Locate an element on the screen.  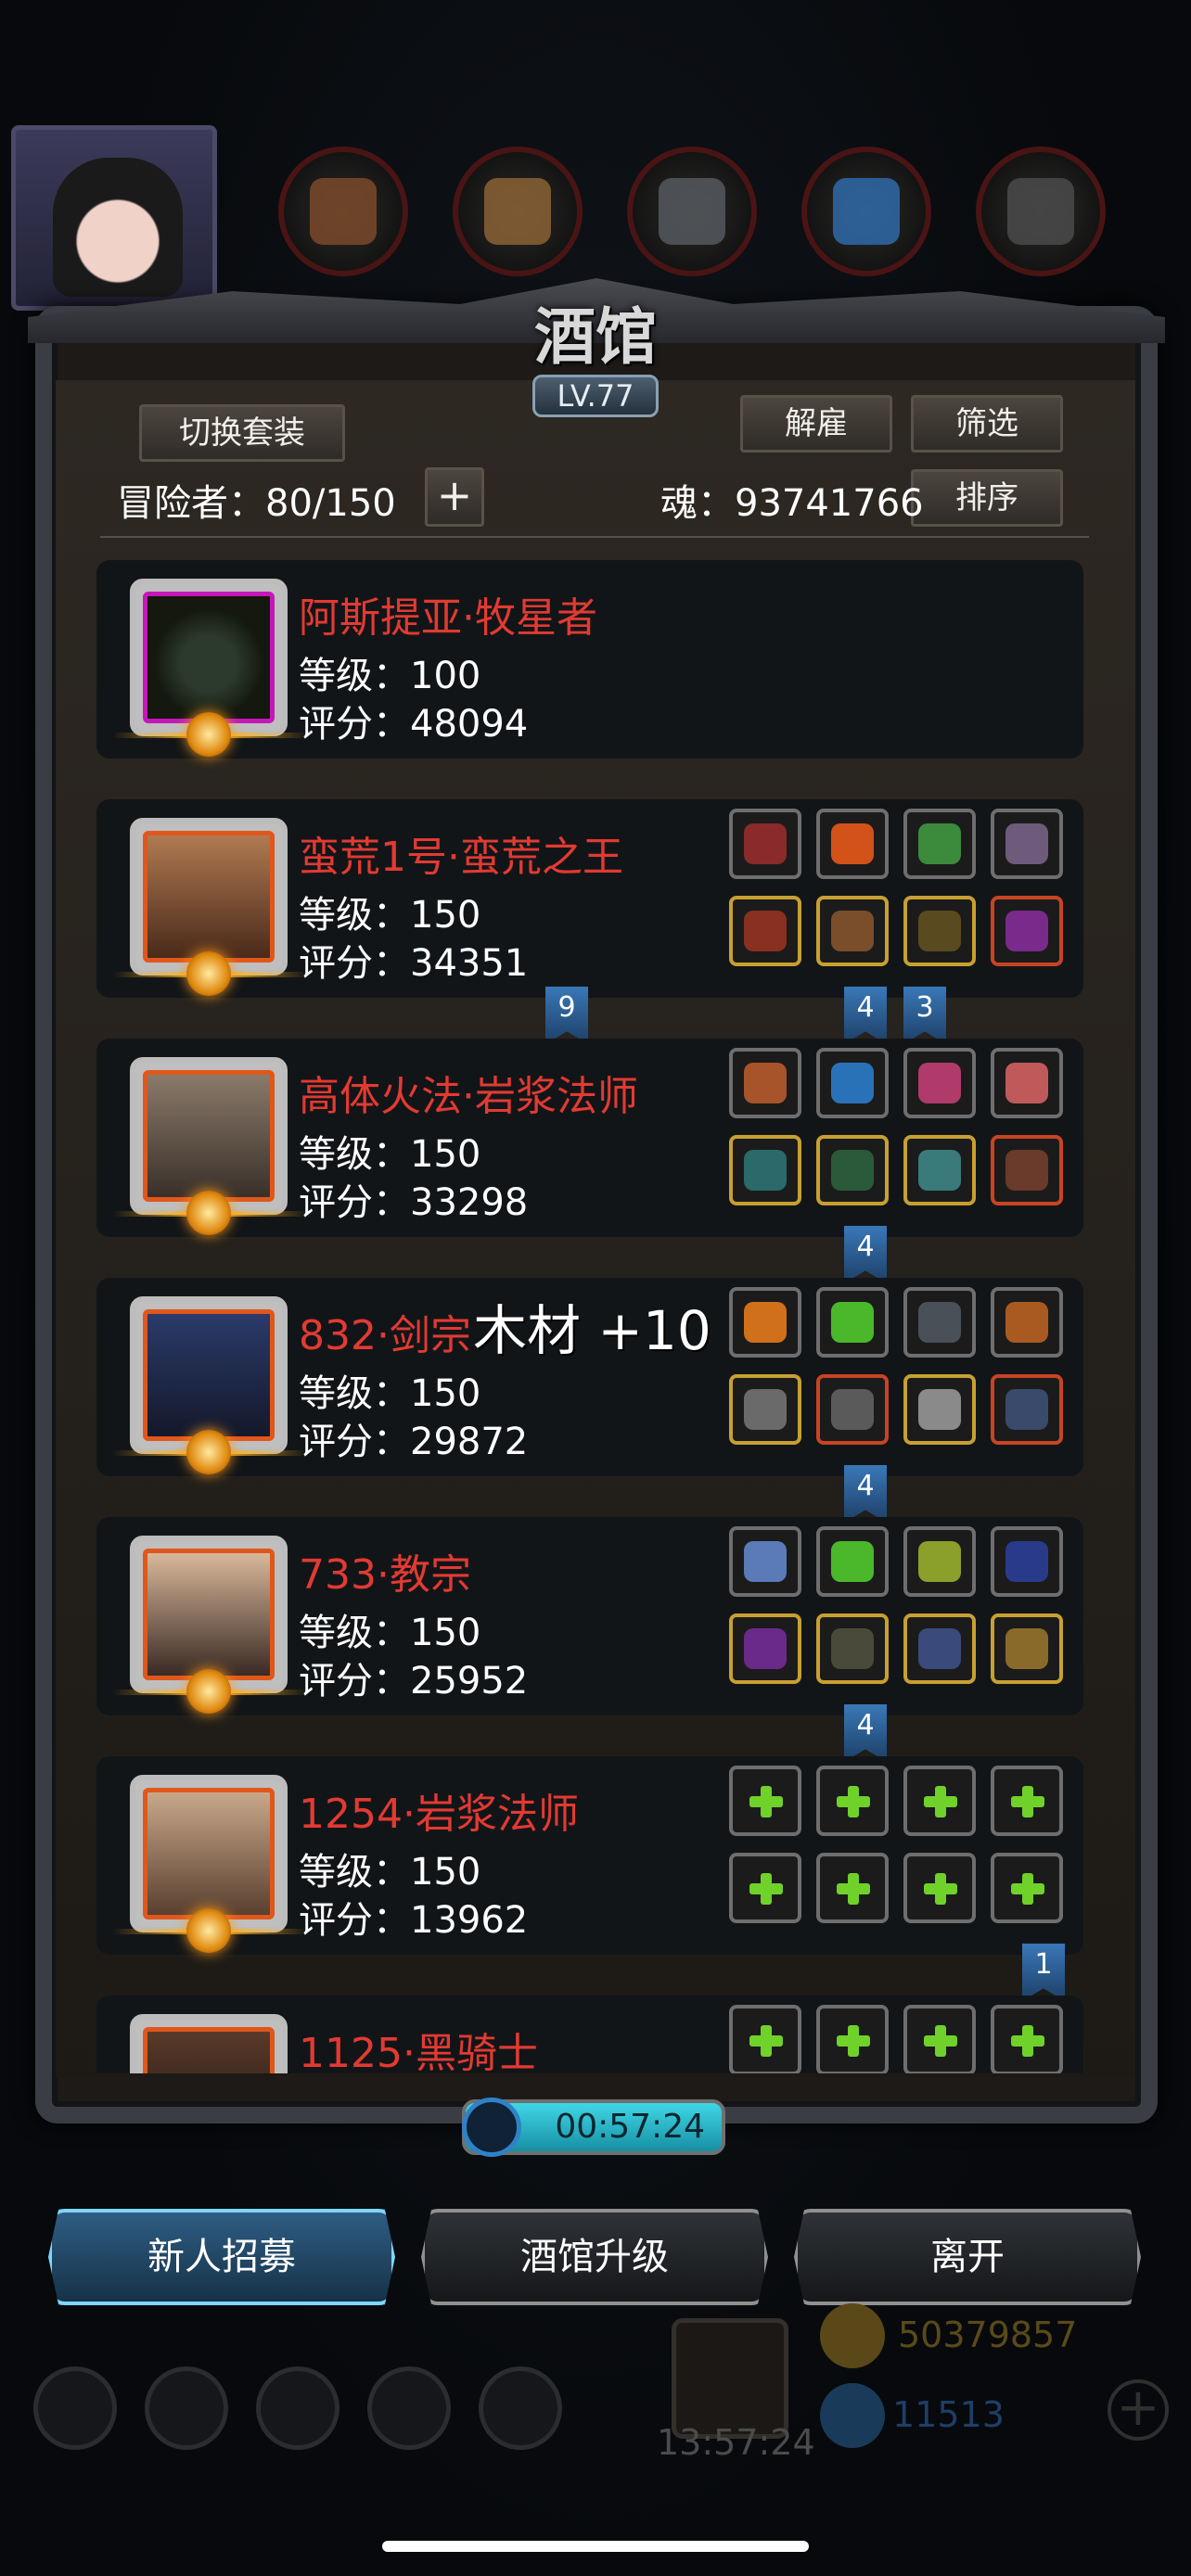
tavern-level-badge: LV.77 is located at coordinates (595, 396).